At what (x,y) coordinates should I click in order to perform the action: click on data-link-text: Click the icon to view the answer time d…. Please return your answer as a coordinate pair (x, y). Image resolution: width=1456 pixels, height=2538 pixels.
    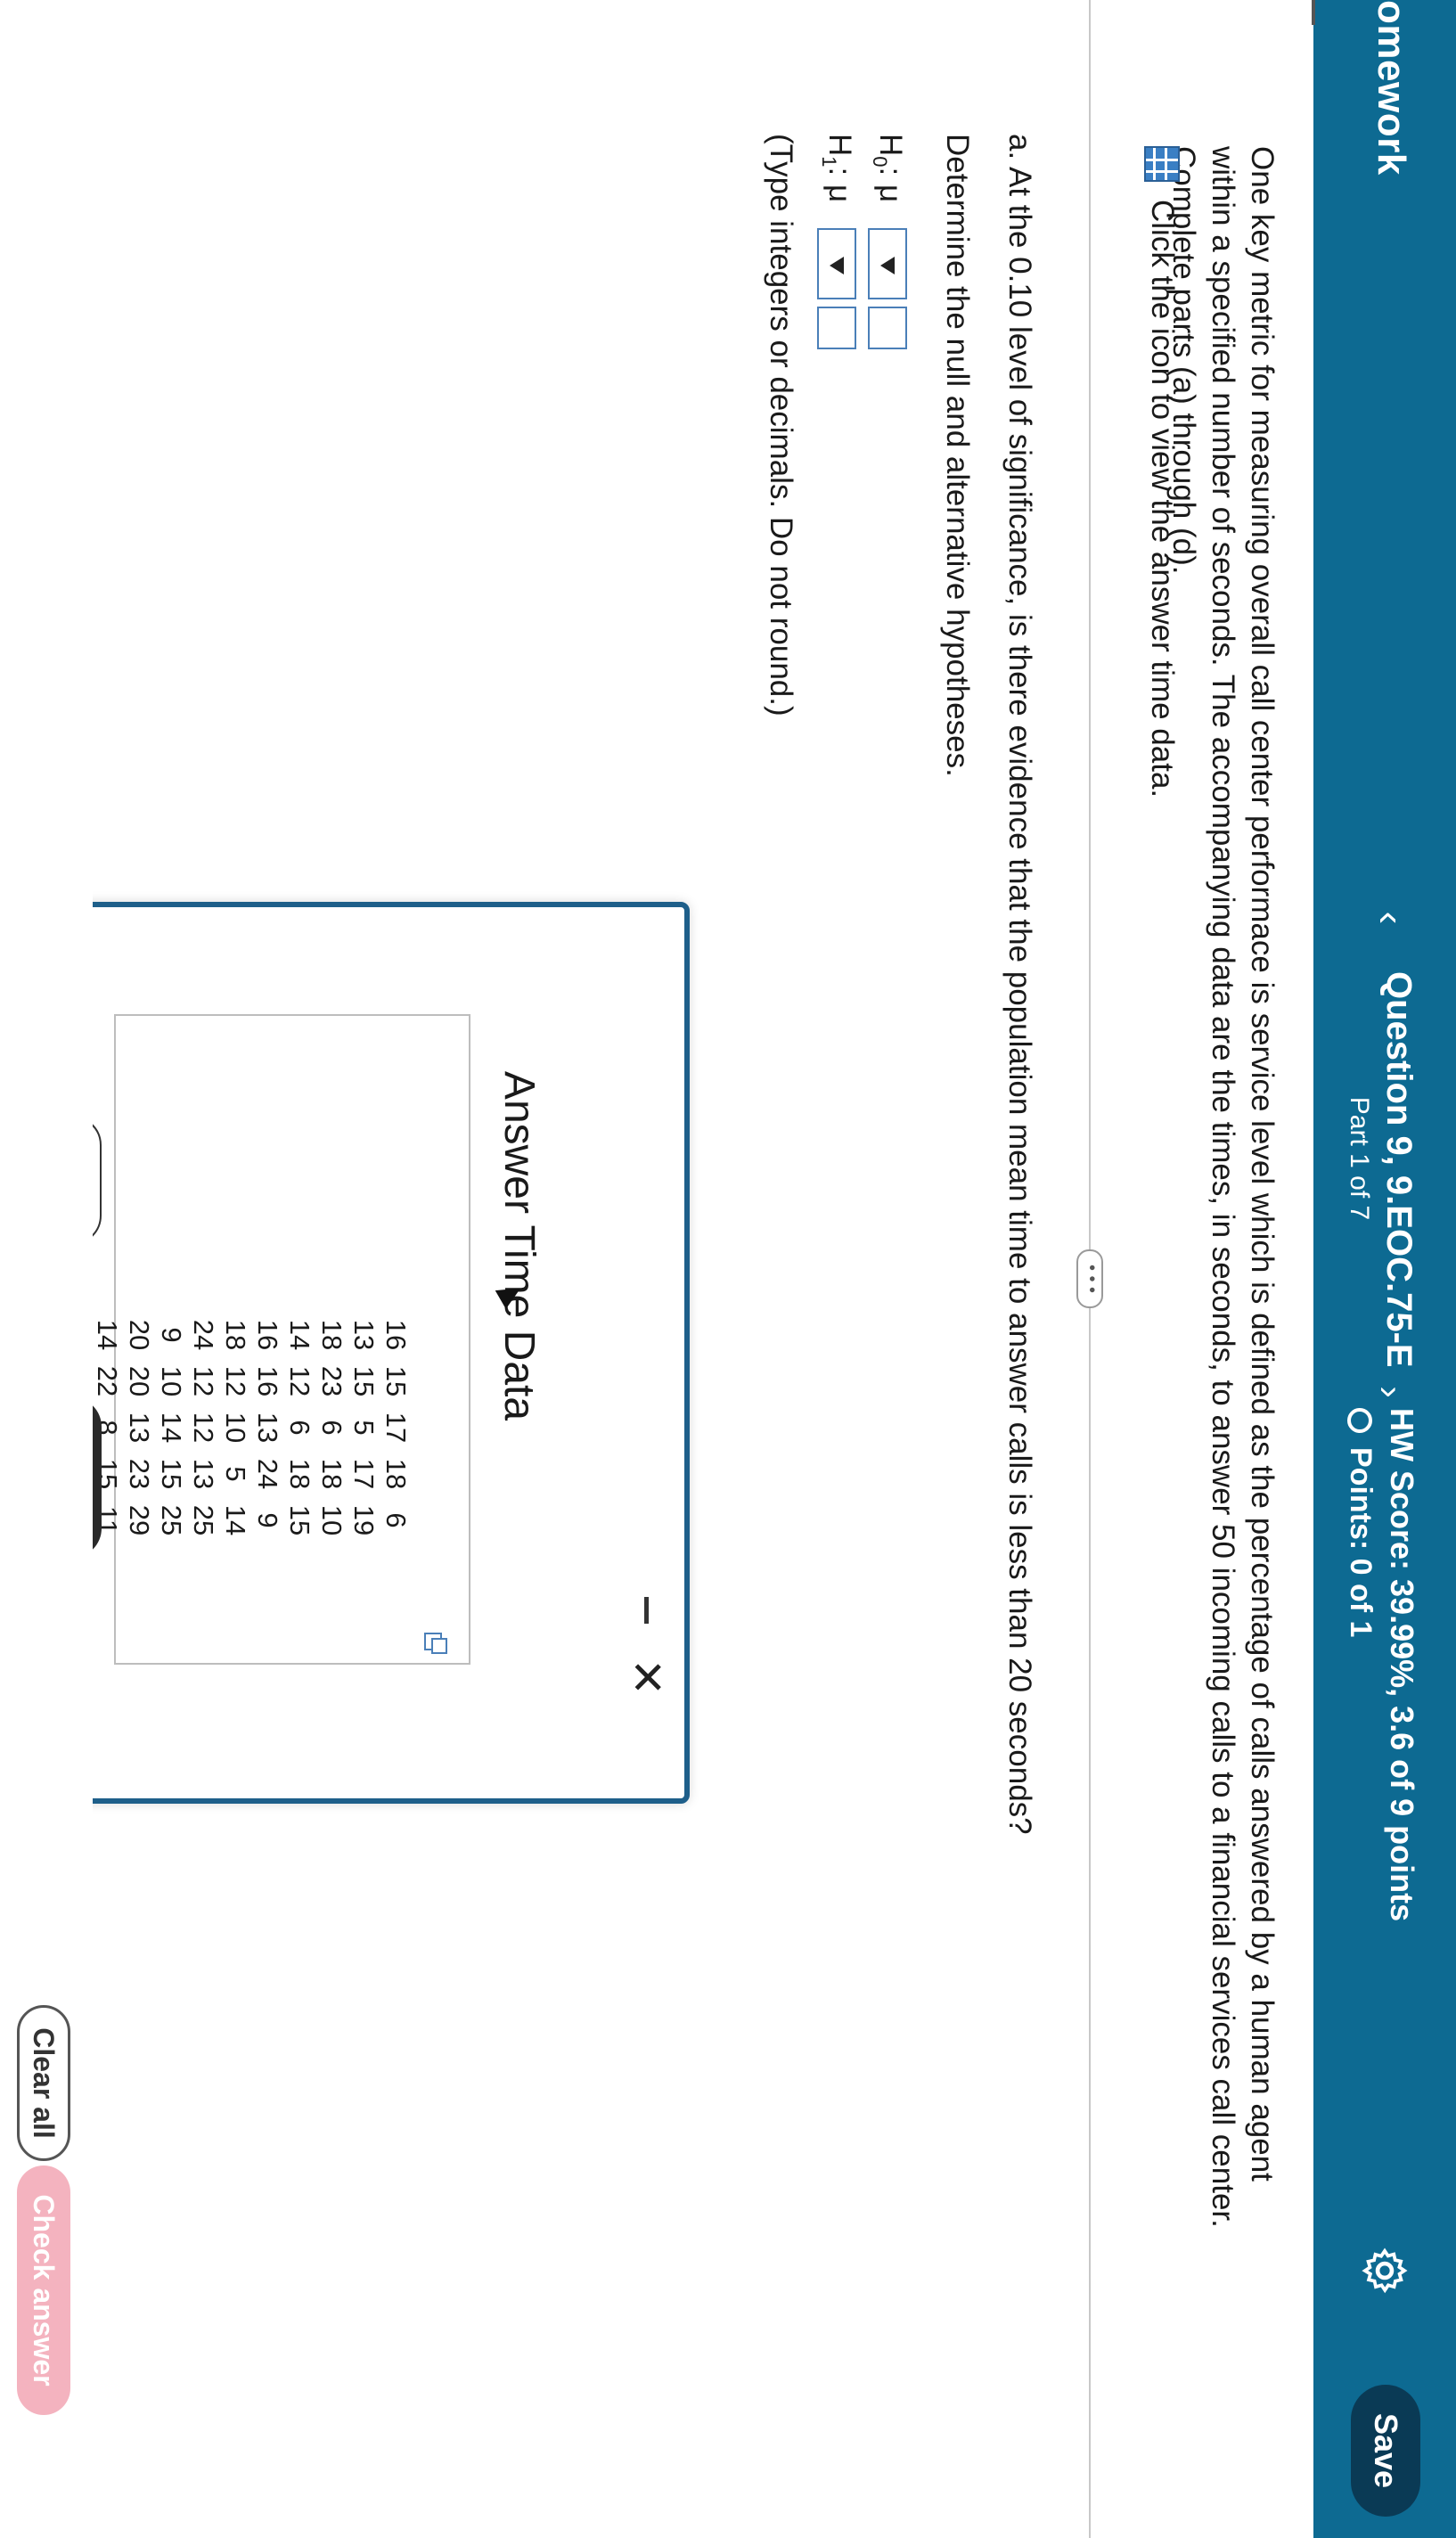
    Looking at the image, I should click on (1163, 499).